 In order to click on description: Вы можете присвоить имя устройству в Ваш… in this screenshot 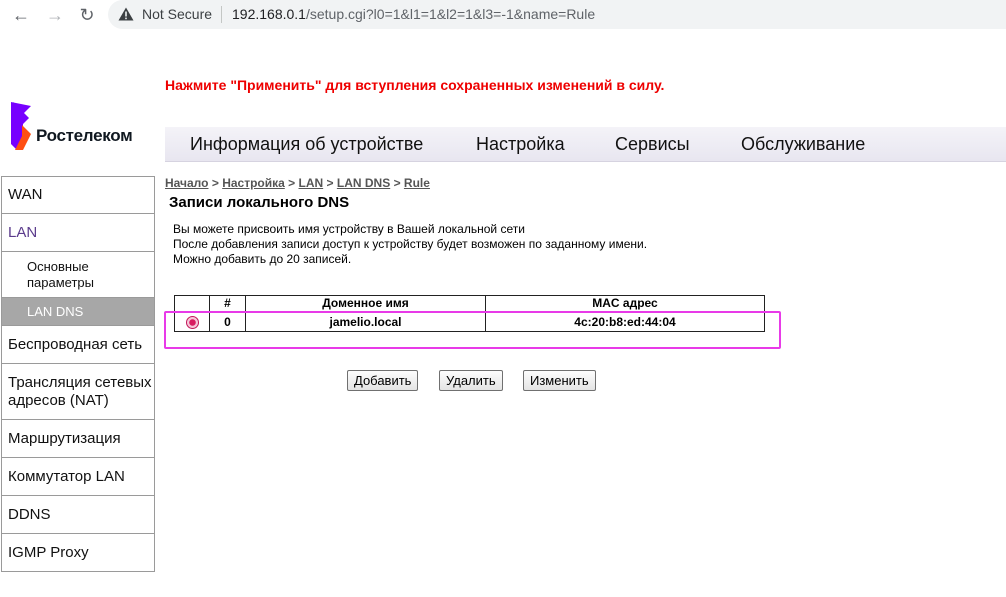, I will do `click(410, 244)`.